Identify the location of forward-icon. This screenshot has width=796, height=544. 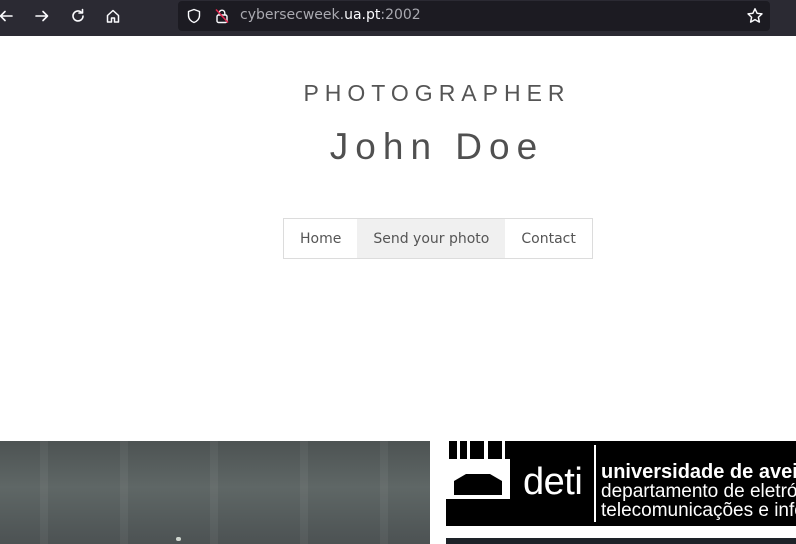
(42, 16).